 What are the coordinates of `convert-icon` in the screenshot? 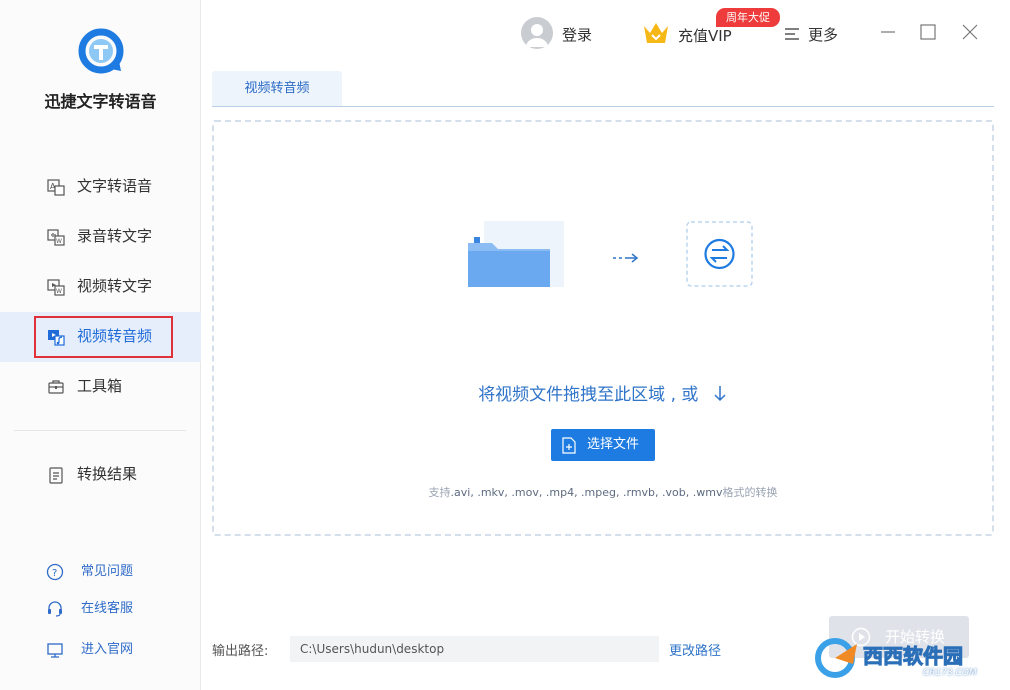 It's located at (719, 254).